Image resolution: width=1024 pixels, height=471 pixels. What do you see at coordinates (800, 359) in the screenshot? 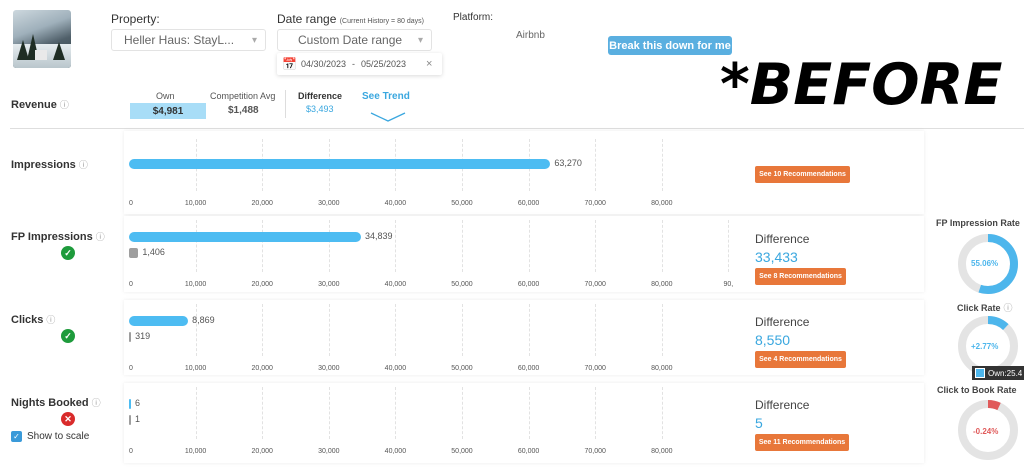
I see `see-recommendations-button: See 4 Recommendations` at bounding box center [800, 359].